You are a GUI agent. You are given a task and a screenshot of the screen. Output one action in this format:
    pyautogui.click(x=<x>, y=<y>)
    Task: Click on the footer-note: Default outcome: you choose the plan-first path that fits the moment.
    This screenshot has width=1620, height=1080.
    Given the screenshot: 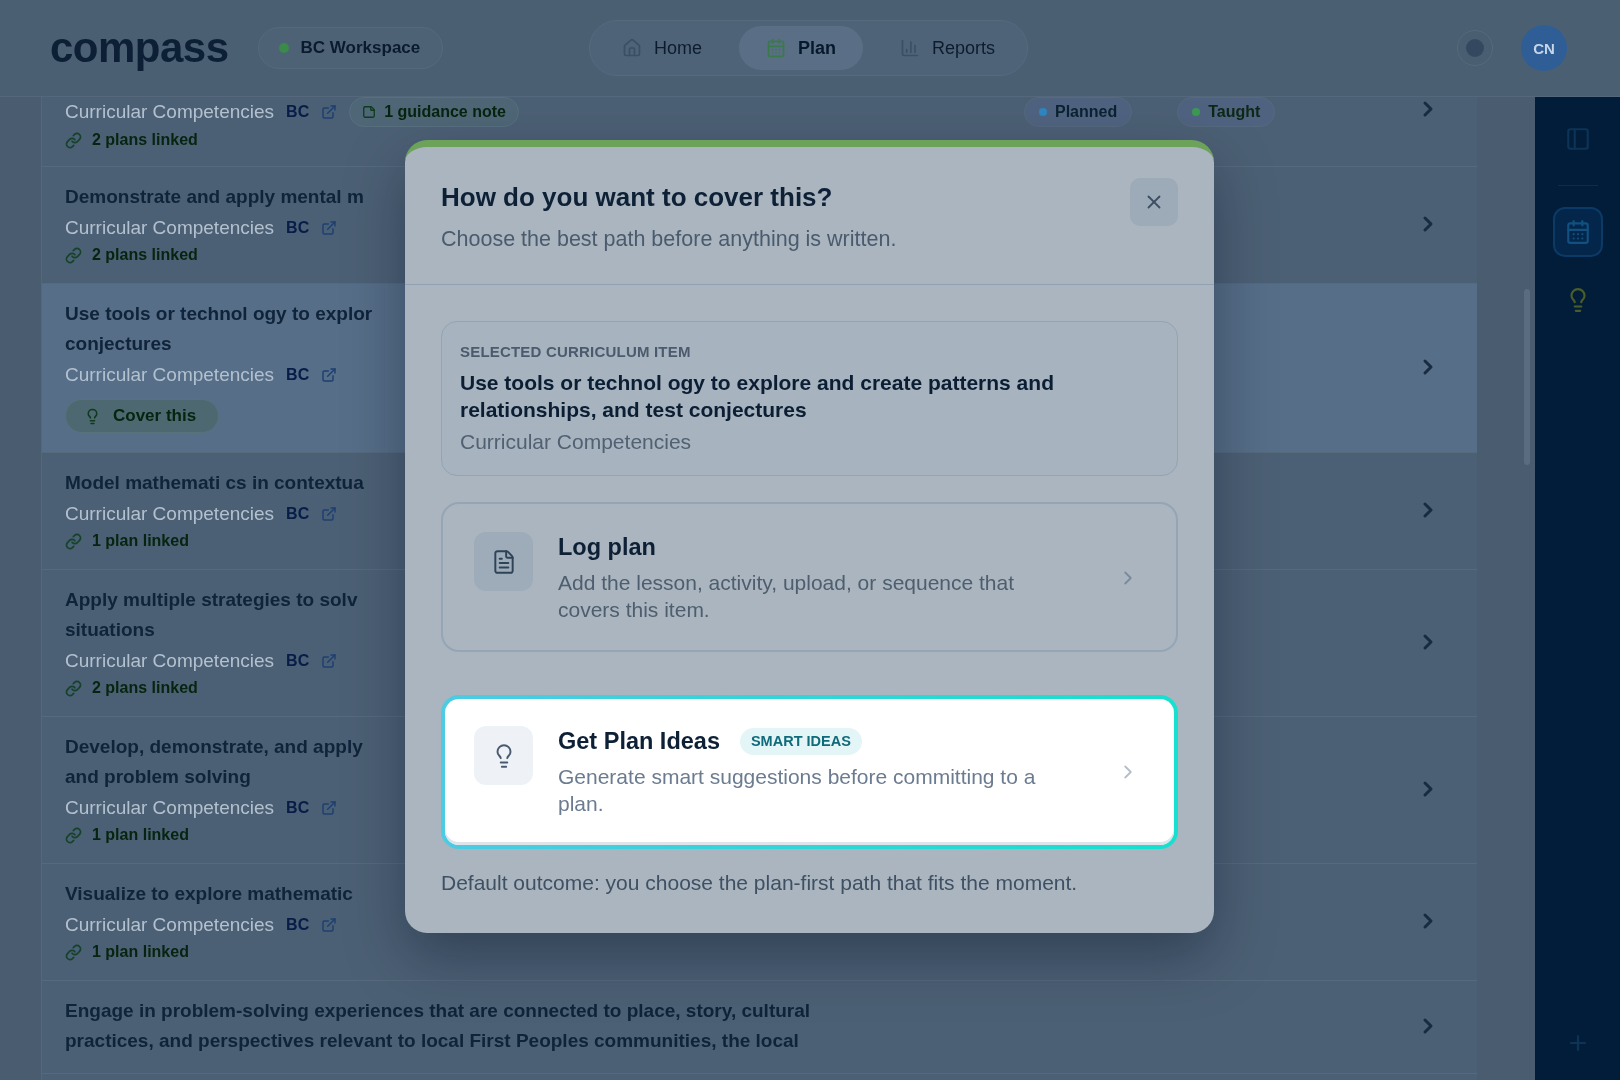 What is the action you would take?
    pyautogui.click(x=760, y=883)
    